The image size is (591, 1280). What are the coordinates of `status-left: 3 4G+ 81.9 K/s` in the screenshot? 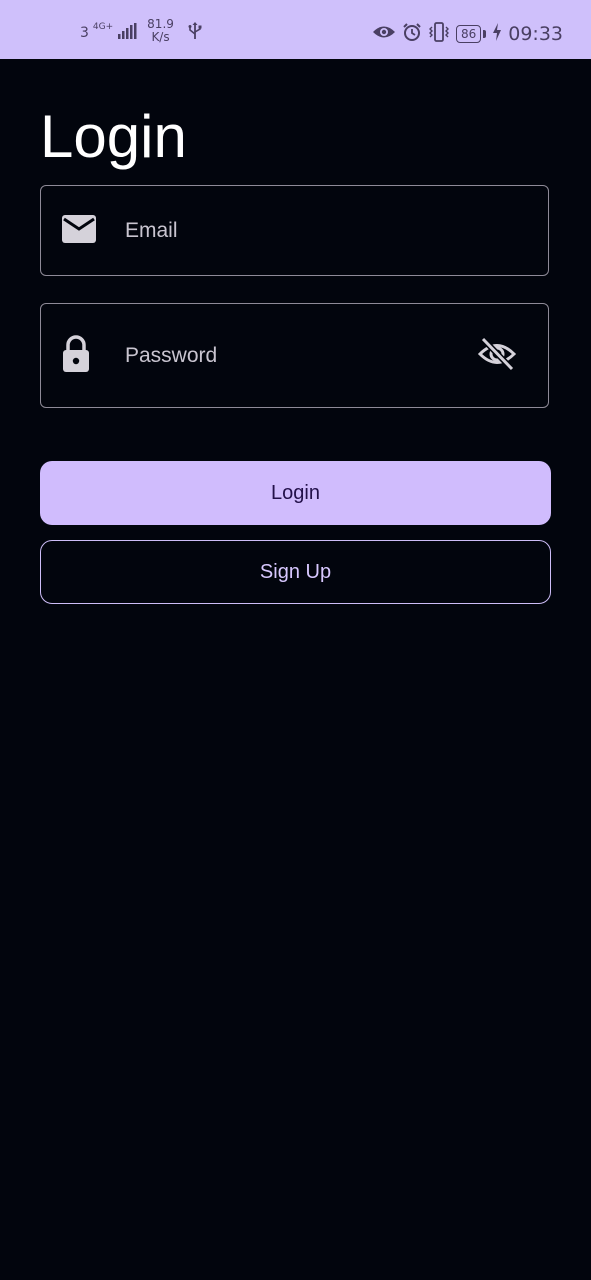 It's located at (141, 31).